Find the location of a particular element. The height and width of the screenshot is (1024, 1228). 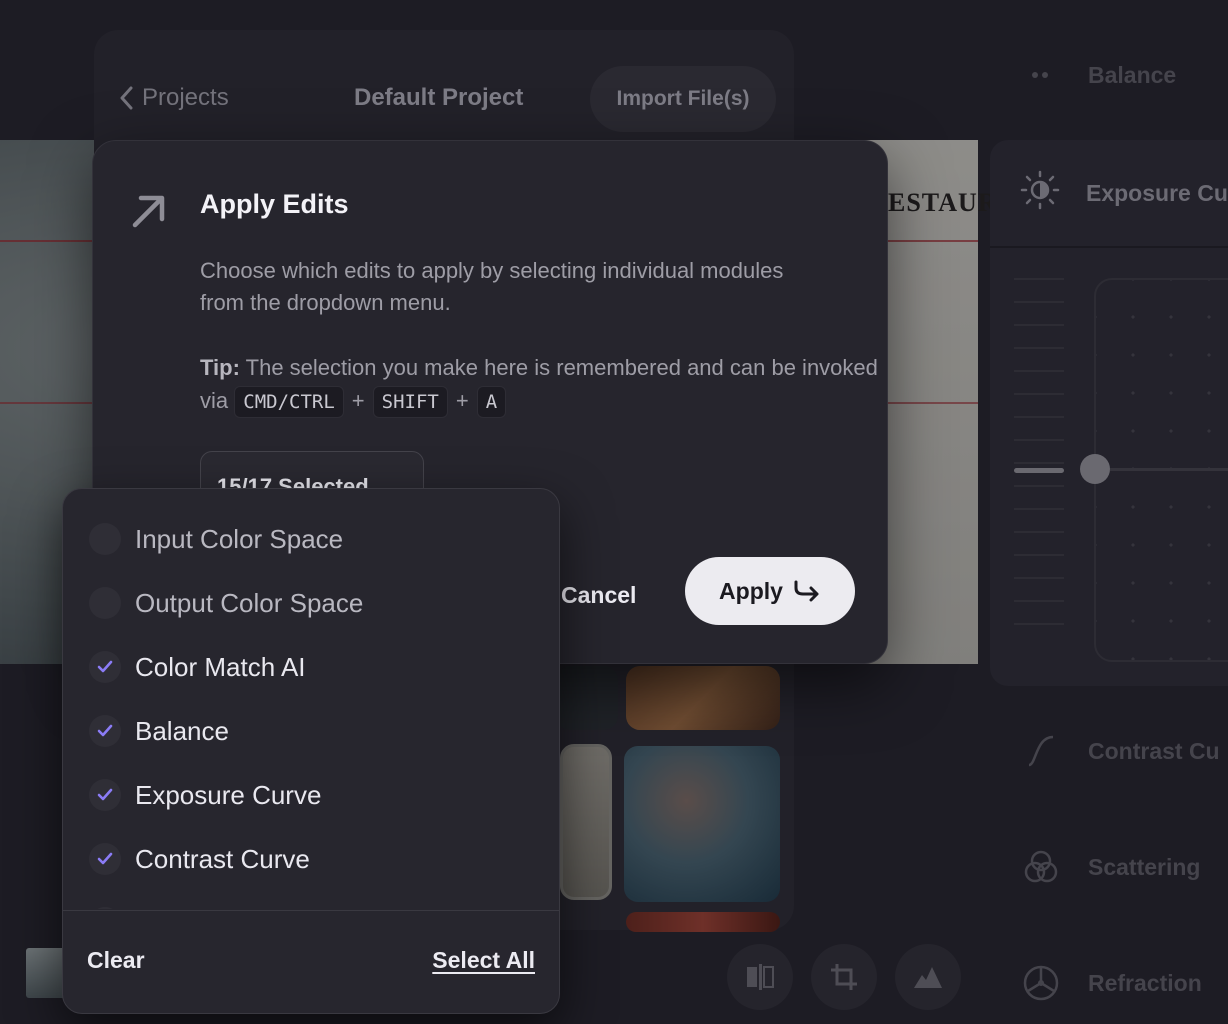

shortcut-key-a: A is located at coordinates (491, 402).